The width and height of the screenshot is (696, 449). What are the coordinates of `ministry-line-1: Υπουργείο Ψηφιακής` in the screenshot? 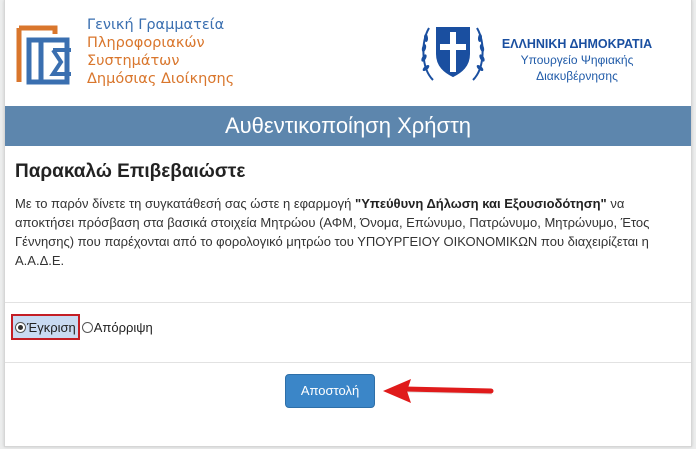 It's located at (577, 60).